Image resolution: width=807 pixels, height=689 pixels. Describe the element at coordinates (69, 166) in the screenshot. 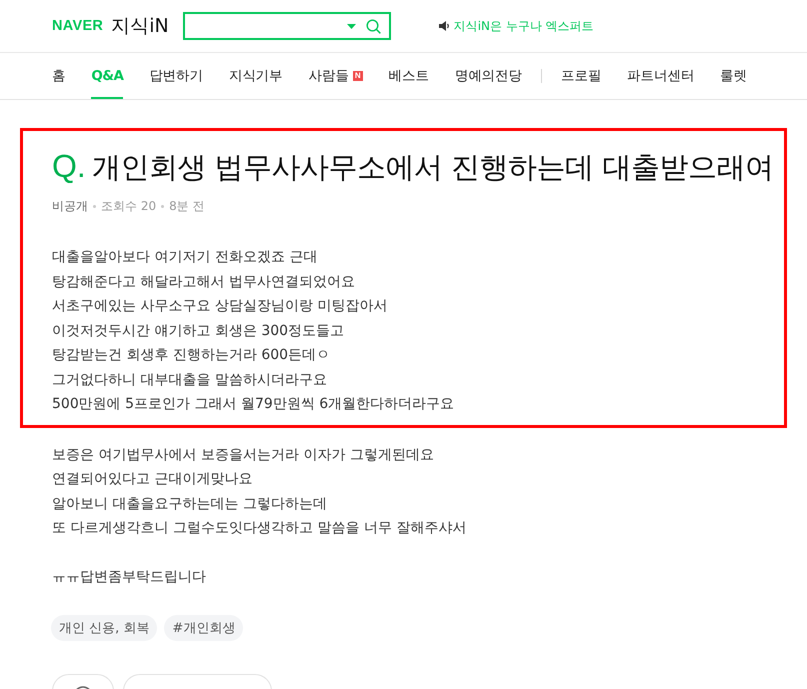

I see `question-marker: Q.` at that location.